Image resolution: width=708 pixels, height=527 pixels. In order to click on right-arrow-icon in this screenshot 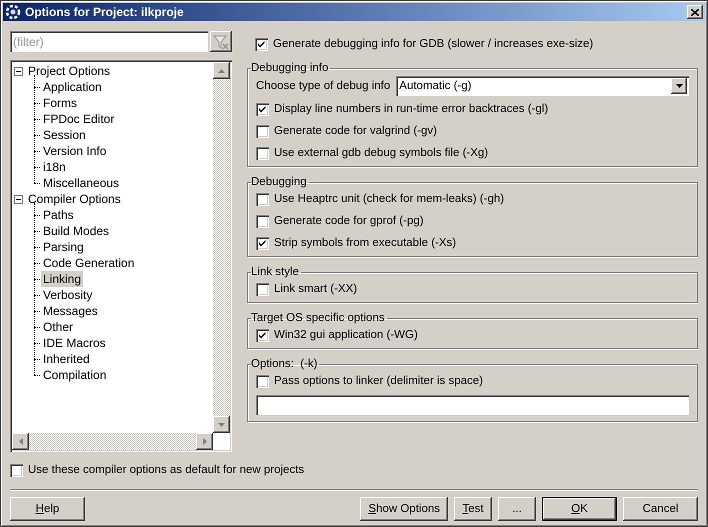, I will do `click(204, 441)`.